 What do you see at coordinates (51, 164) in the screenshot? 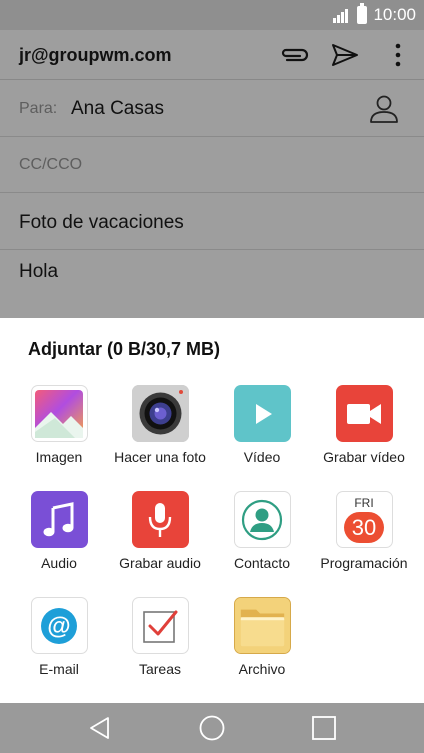
I see `cc-label: CC/CCO` at bounding box center [51, 164].